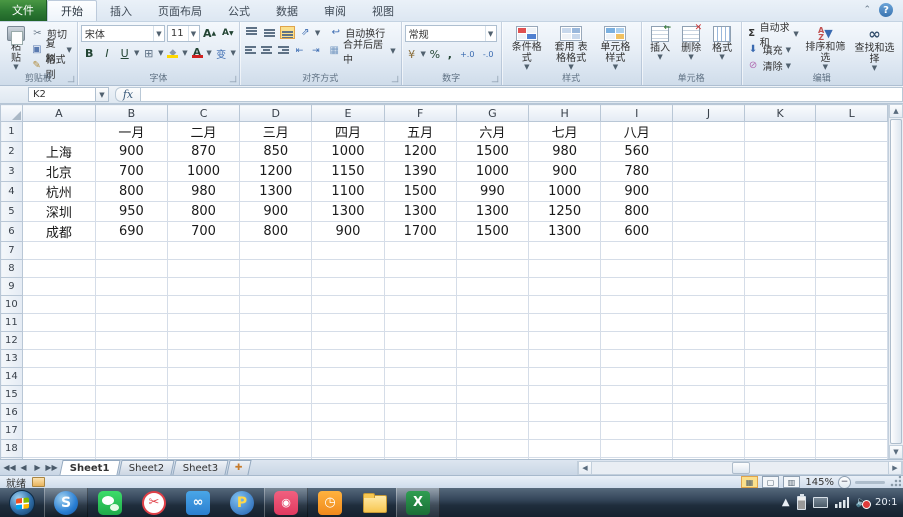 Image resolution: width=903 pixels, height=517 pixels. Describe the element at coordinates (286, 502) in the screenshot. I see `screen-recorder: ◉` at that location.